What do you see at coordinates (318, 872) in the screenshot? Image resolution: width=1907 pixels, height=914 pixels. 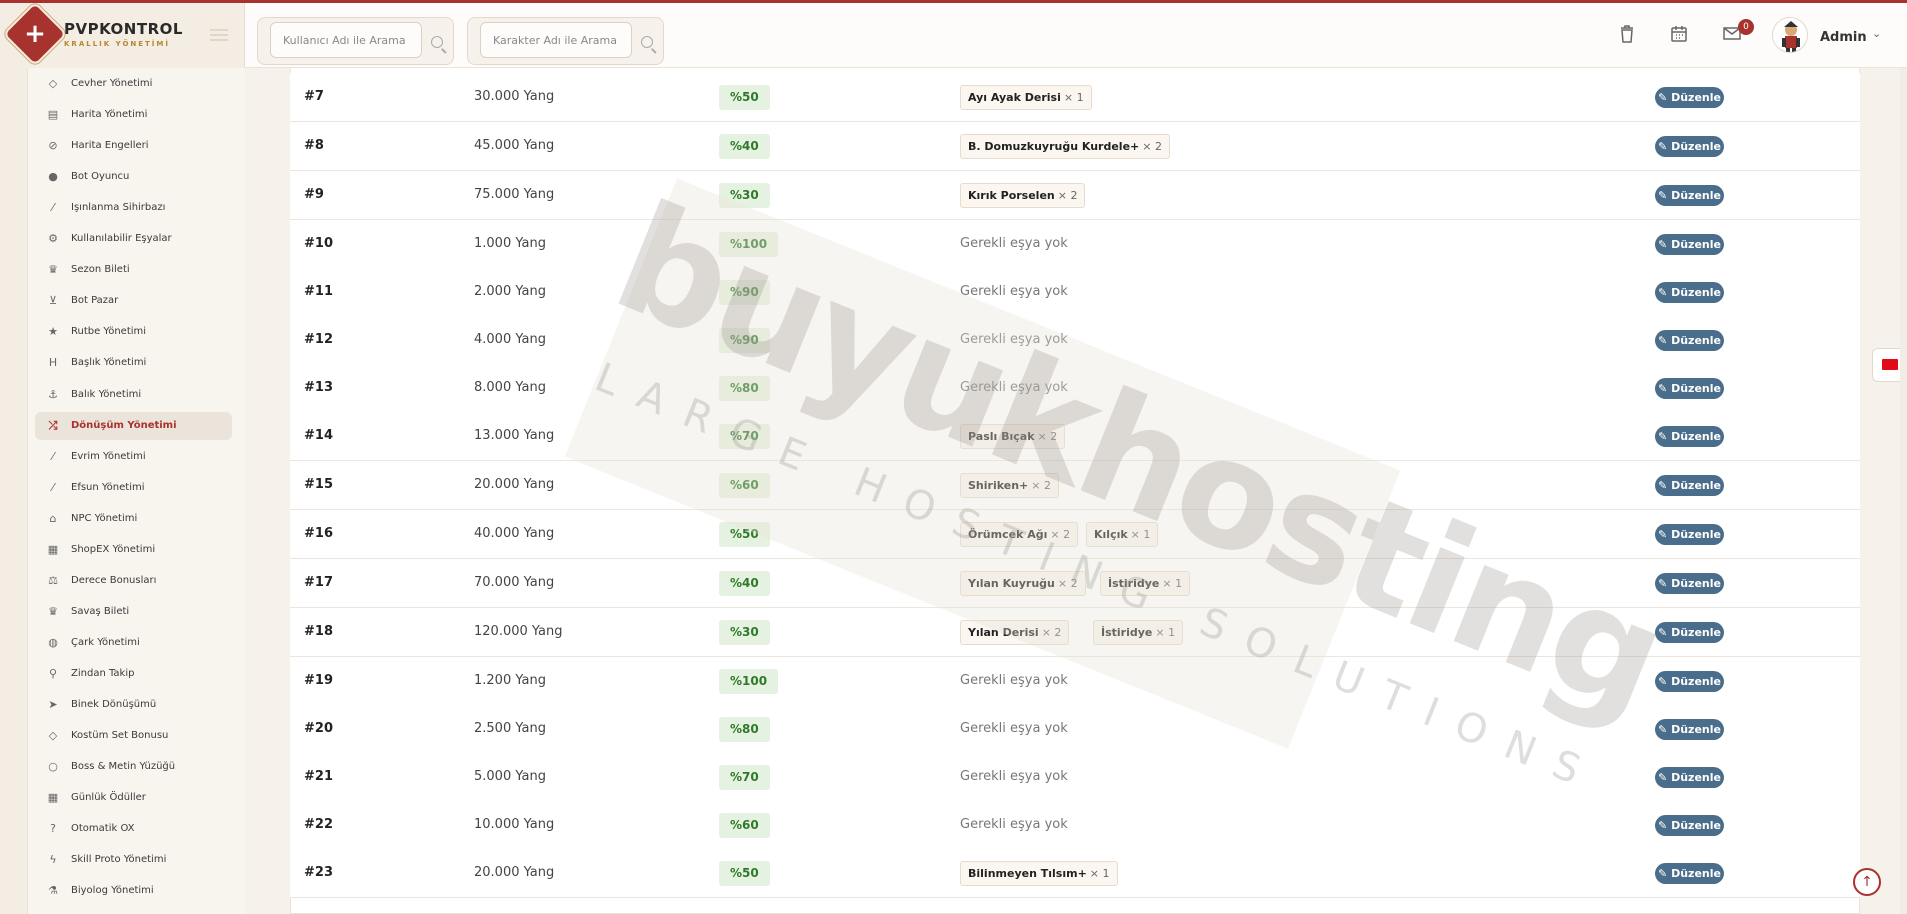 I see `row-id: #23` at bounding box center [318, 872].